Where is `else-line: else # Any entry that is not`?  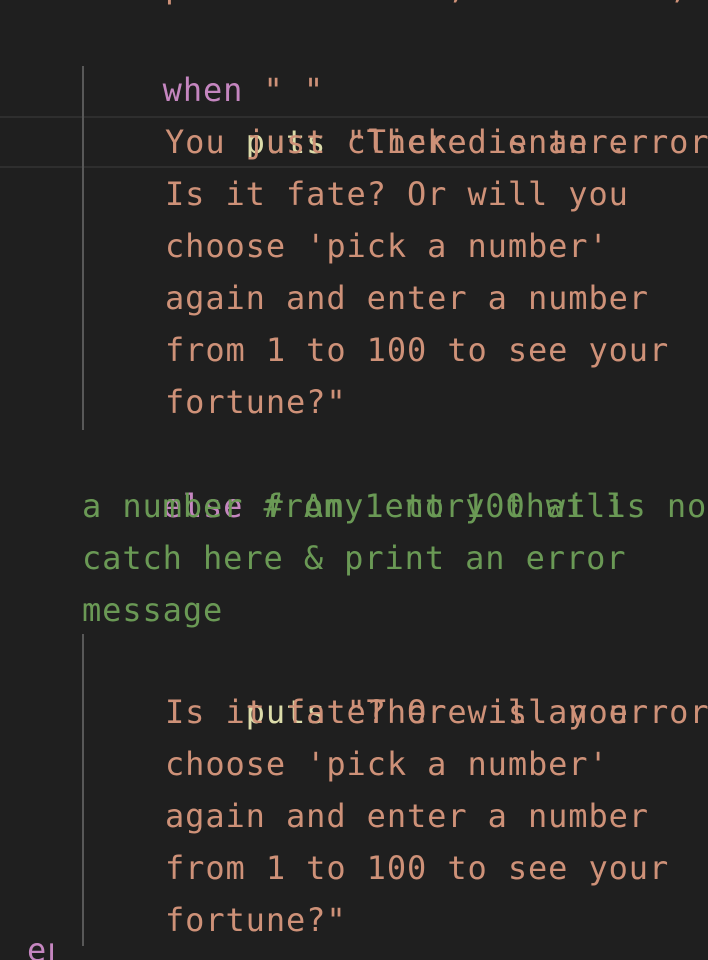 else-line: else # Any entry that is not is located at coordinates (395, 476).